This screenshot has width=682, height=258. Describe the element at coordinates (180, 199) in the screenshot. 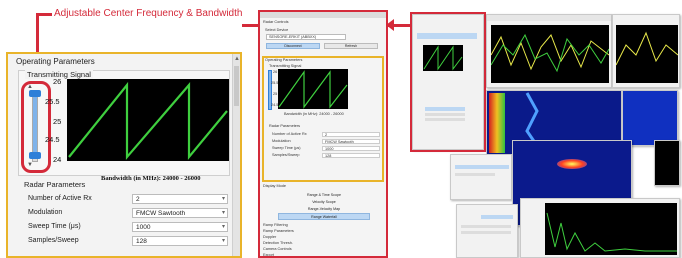

I see `active-rx-select: 2 ▾` at that location.